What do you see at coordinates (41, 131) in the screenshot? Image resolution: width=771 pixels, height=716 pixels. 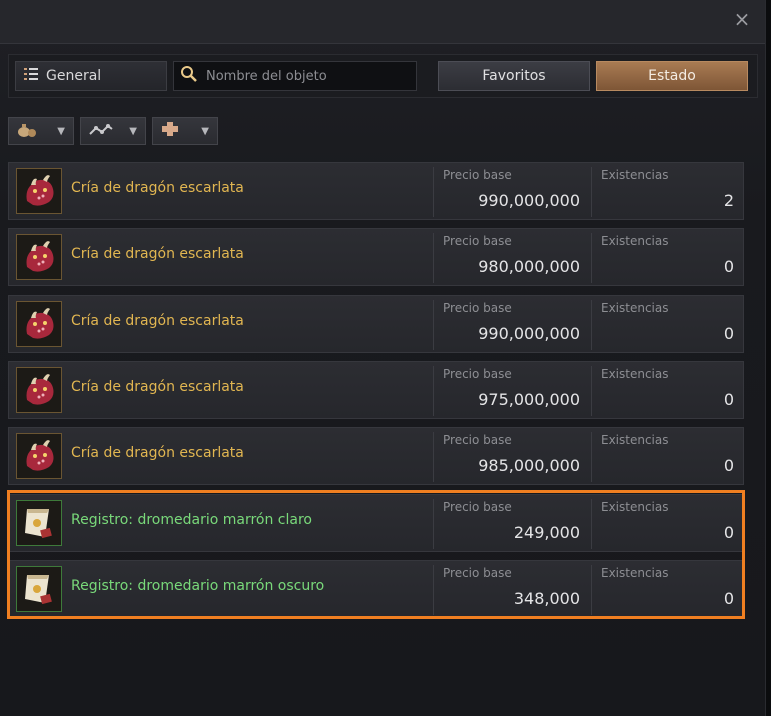 I see `money-filter-dropdown: ▼` at bounding box center [41, 131].